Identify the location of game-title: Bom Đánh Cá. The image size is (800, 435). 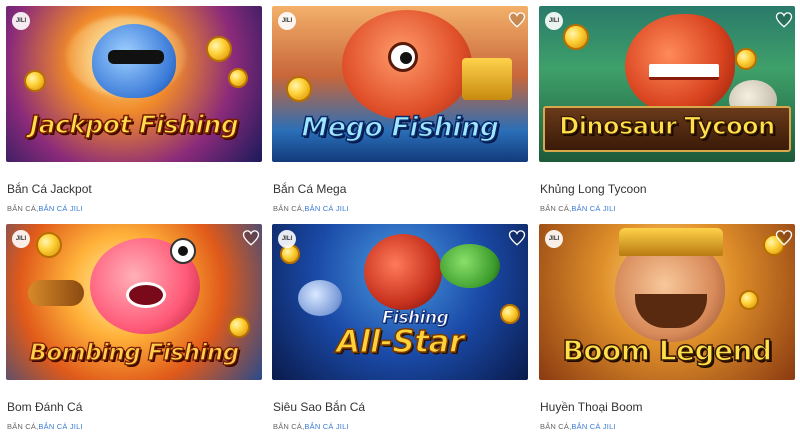
(44, 407).